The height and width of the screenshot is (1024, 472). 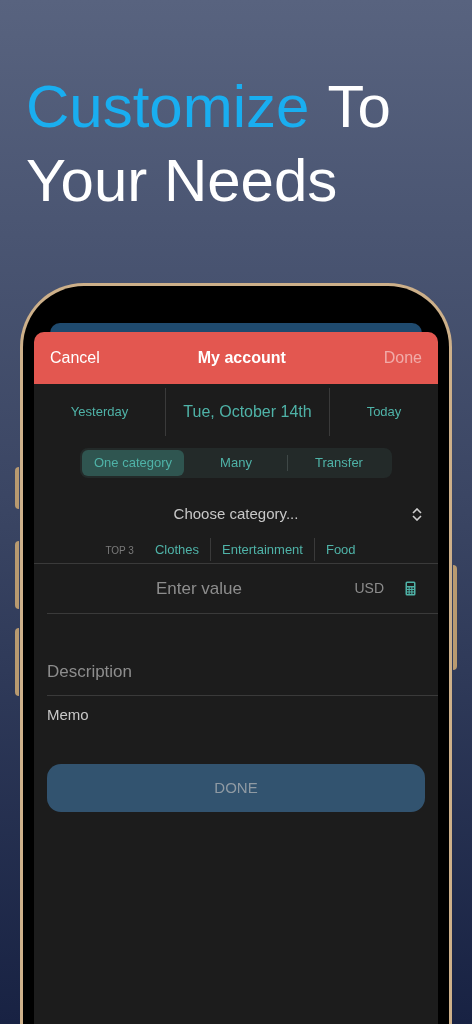 What do you see at coordinates (369, 588) in the screenshot?
I see `currency-label: USD` at bounding box center [369, 588].